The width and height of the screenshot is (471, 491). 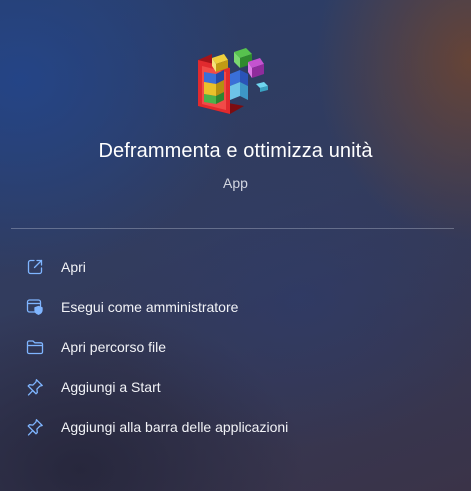 What do you see at coordinates (235, 387) in the screenshot?
I see `menu-item-pin-to-start: Aggiungi a Start` at bounding box center [235, 387].